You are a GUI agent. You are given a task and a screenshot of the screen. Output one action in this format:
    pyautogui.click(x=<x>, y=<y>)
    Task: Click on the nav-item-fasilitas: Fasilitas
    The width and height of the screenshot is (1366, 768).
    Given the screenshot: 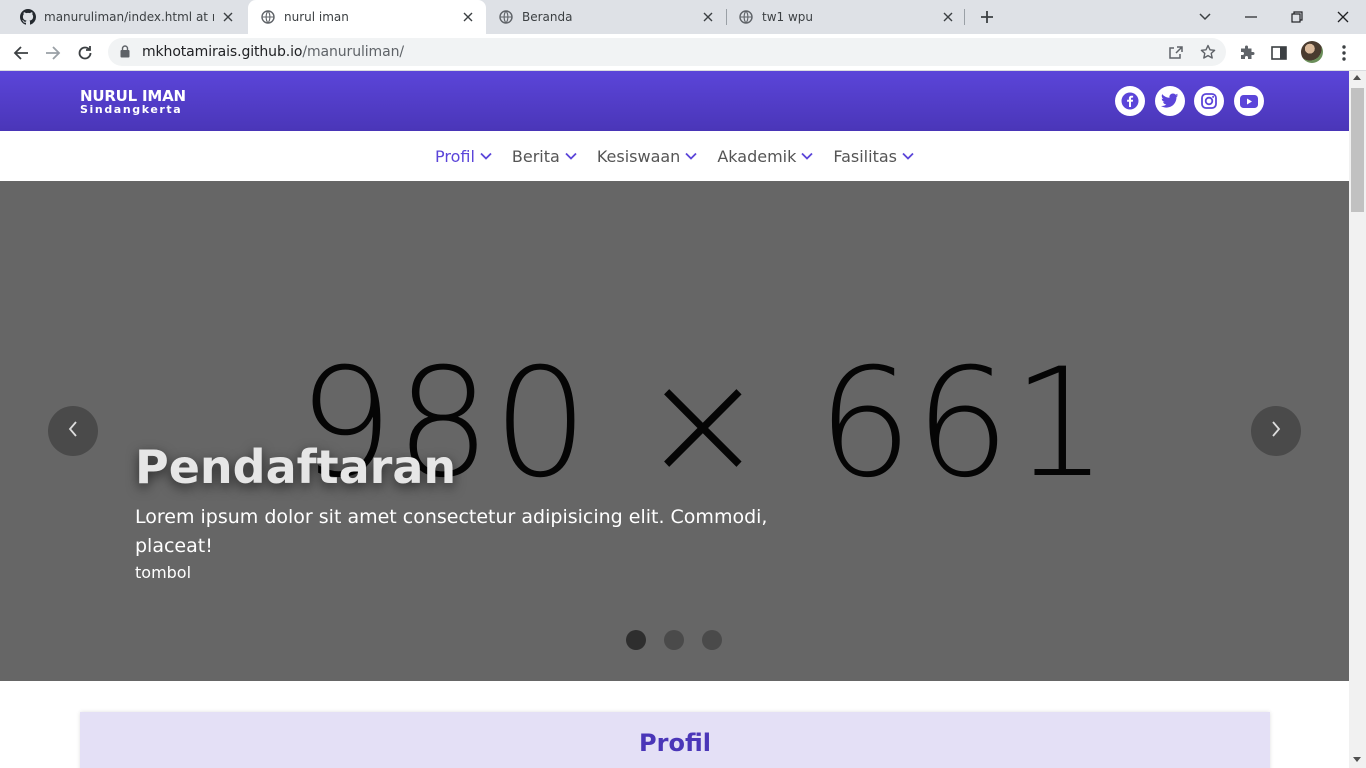 What is the action you would take?
    pyautogui.click(x=873, y=156)
    